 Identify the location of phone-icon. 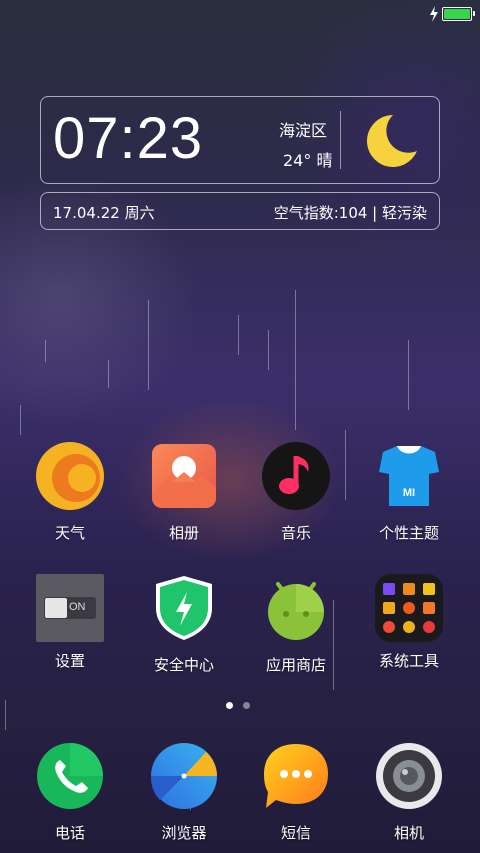
(70, 776).